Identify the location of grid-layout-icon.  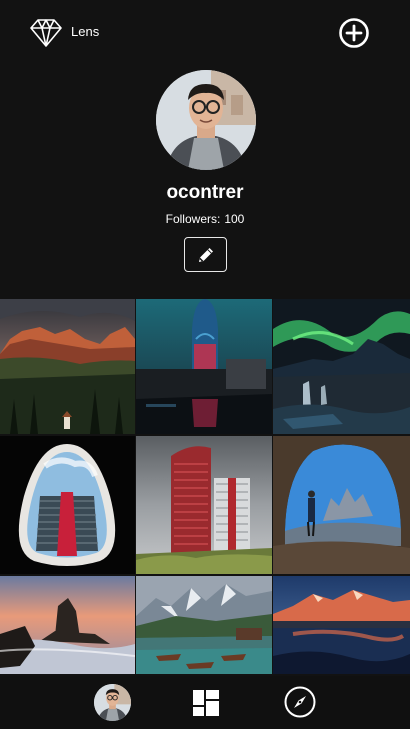
(206, 703).